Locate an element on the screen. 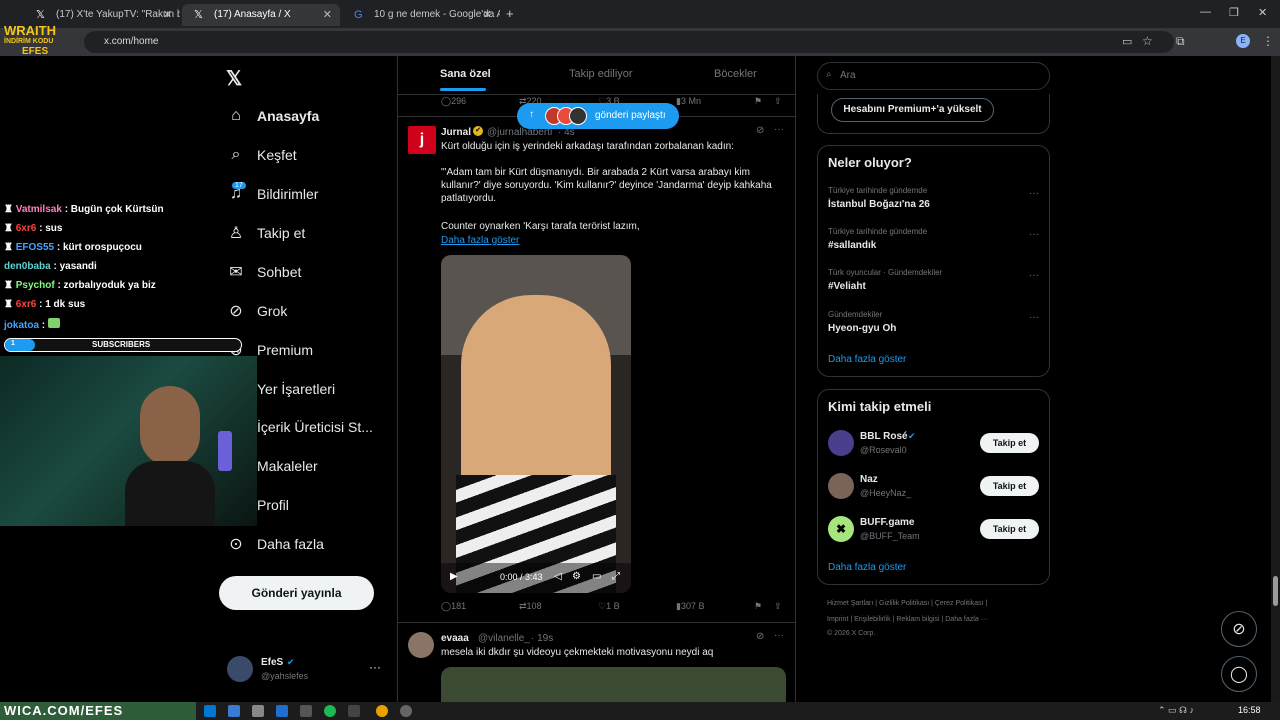 The height and width of the screenshot is (720, 1280). browser-menu-icon: ⋮ is located at coordinates (1268, 41).